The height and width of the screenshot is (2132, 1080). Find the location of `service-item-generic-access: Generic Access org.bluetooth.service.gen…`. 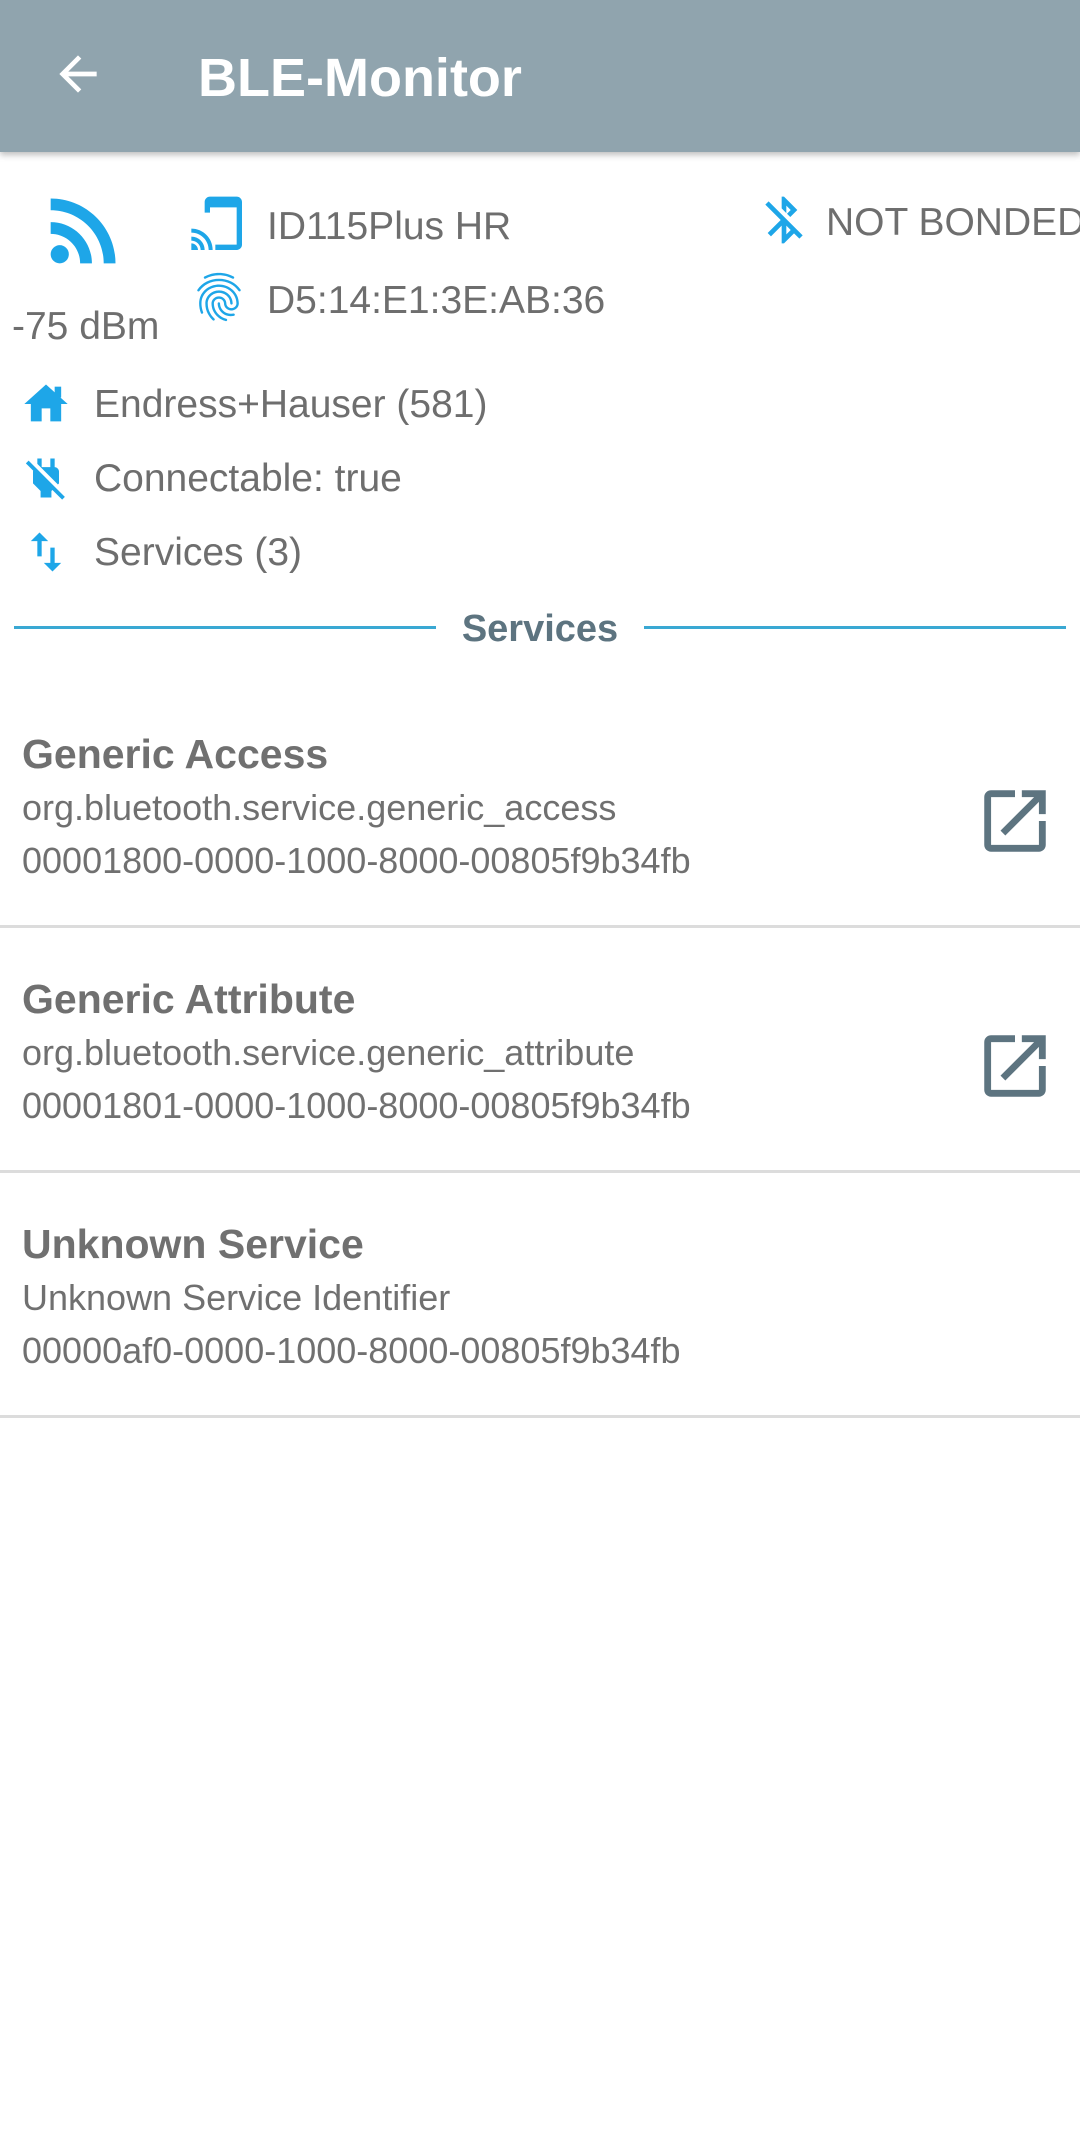

service-item-generic-access: Generic Access org.bluetooth.service.gen… is located at coordinates (540, 805).